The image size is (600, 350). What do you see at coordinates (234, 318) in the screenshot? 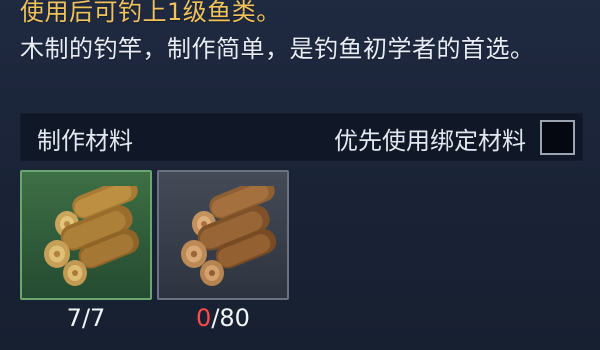
I see `material-count-required: 80` at bounding box center [234, 318].